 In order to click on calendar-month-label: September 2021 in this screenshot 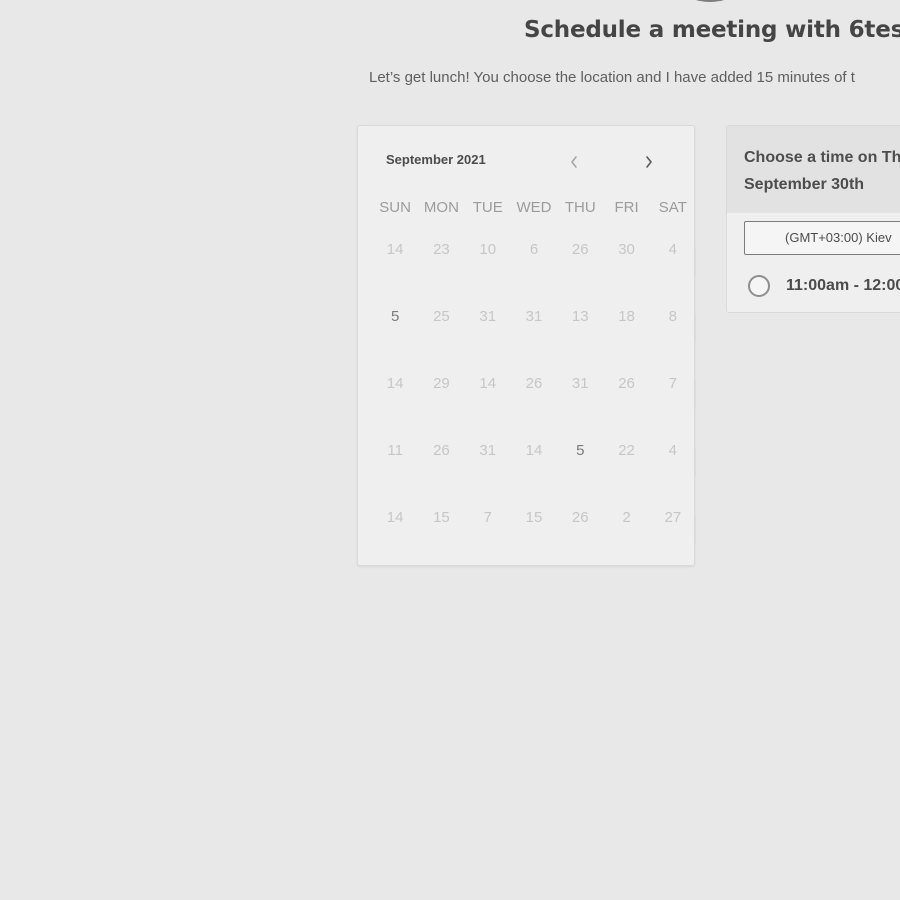, I will do `click(436, 159)`.